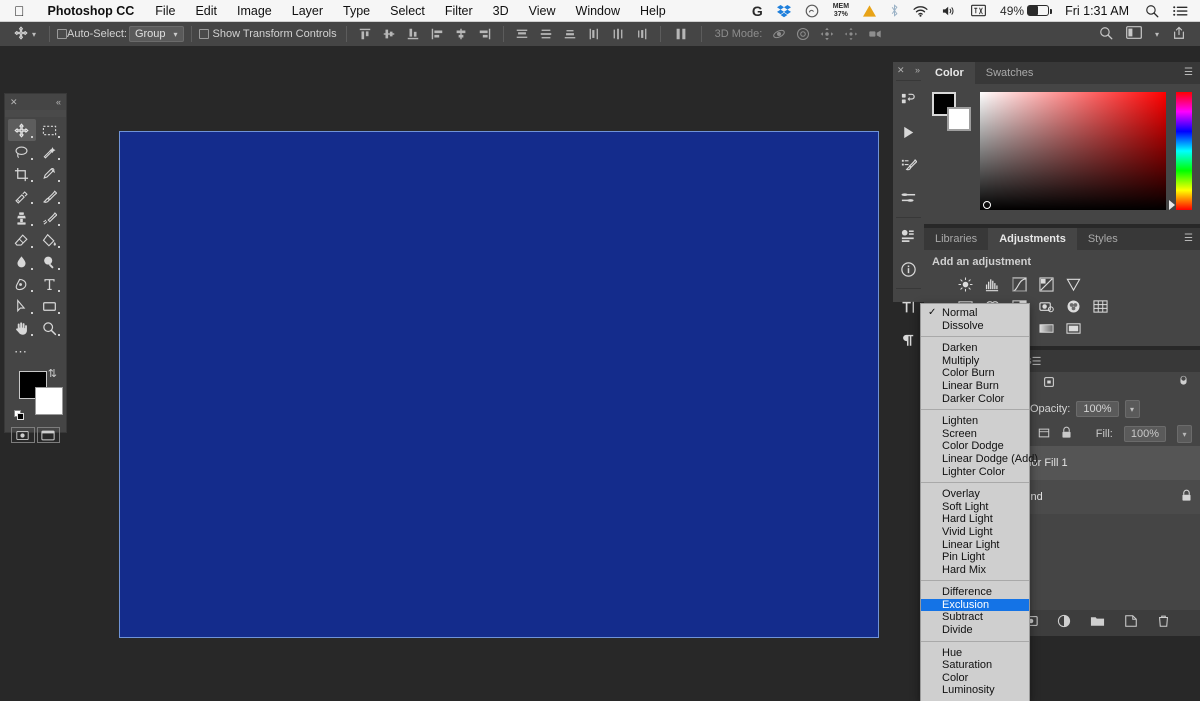 This screenshot has height=701, width=1200. I want to click on align-right-edges-icon, so click(485, 34).